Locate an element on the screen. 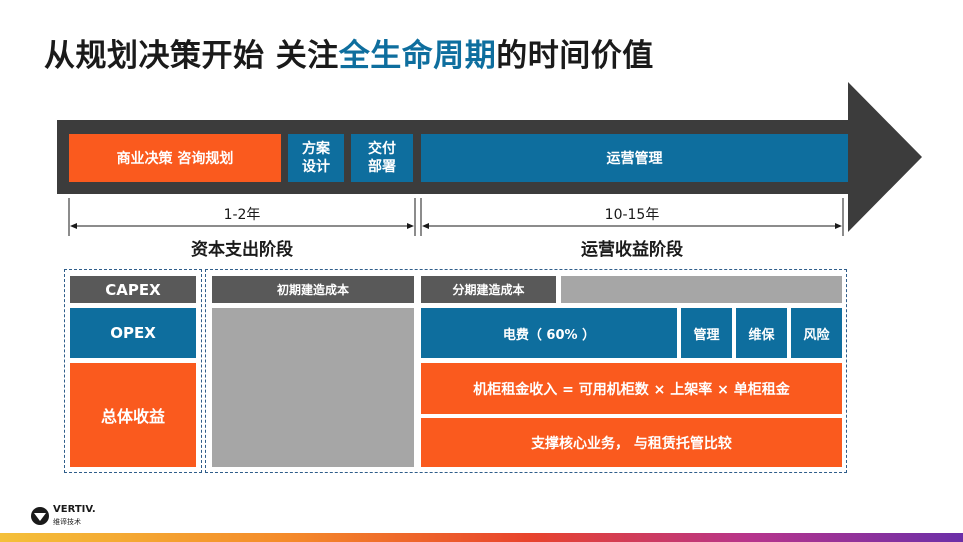  stage-business-label: 商业决策 咨询规划 is located at coordinates (175, 159).